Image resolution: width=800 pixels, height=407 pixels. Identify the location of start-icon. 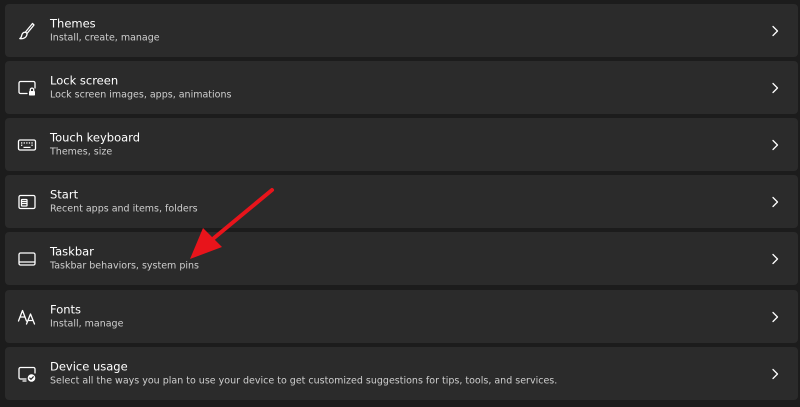
(27, 202).